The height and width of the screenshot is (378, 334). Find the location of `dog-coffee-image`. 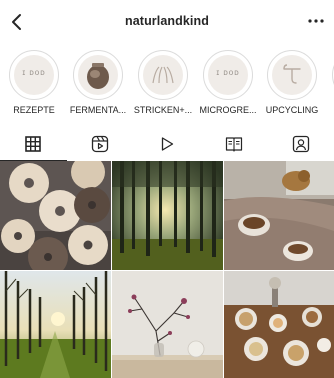

dog-coffee-image is located at coordinates (279, 215).